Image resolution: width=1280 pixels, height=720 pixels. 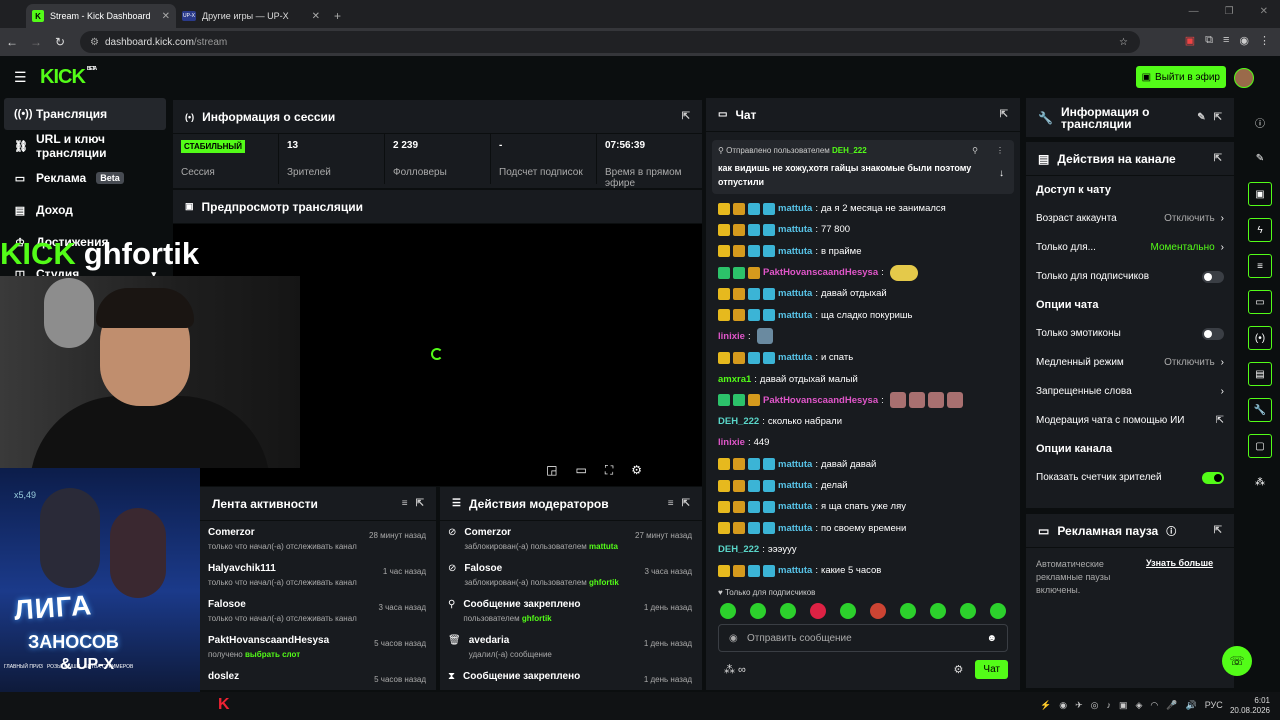 I want to click on chat-input: ◉ Отправить сообщение ☻, so click(x=863, y=638).